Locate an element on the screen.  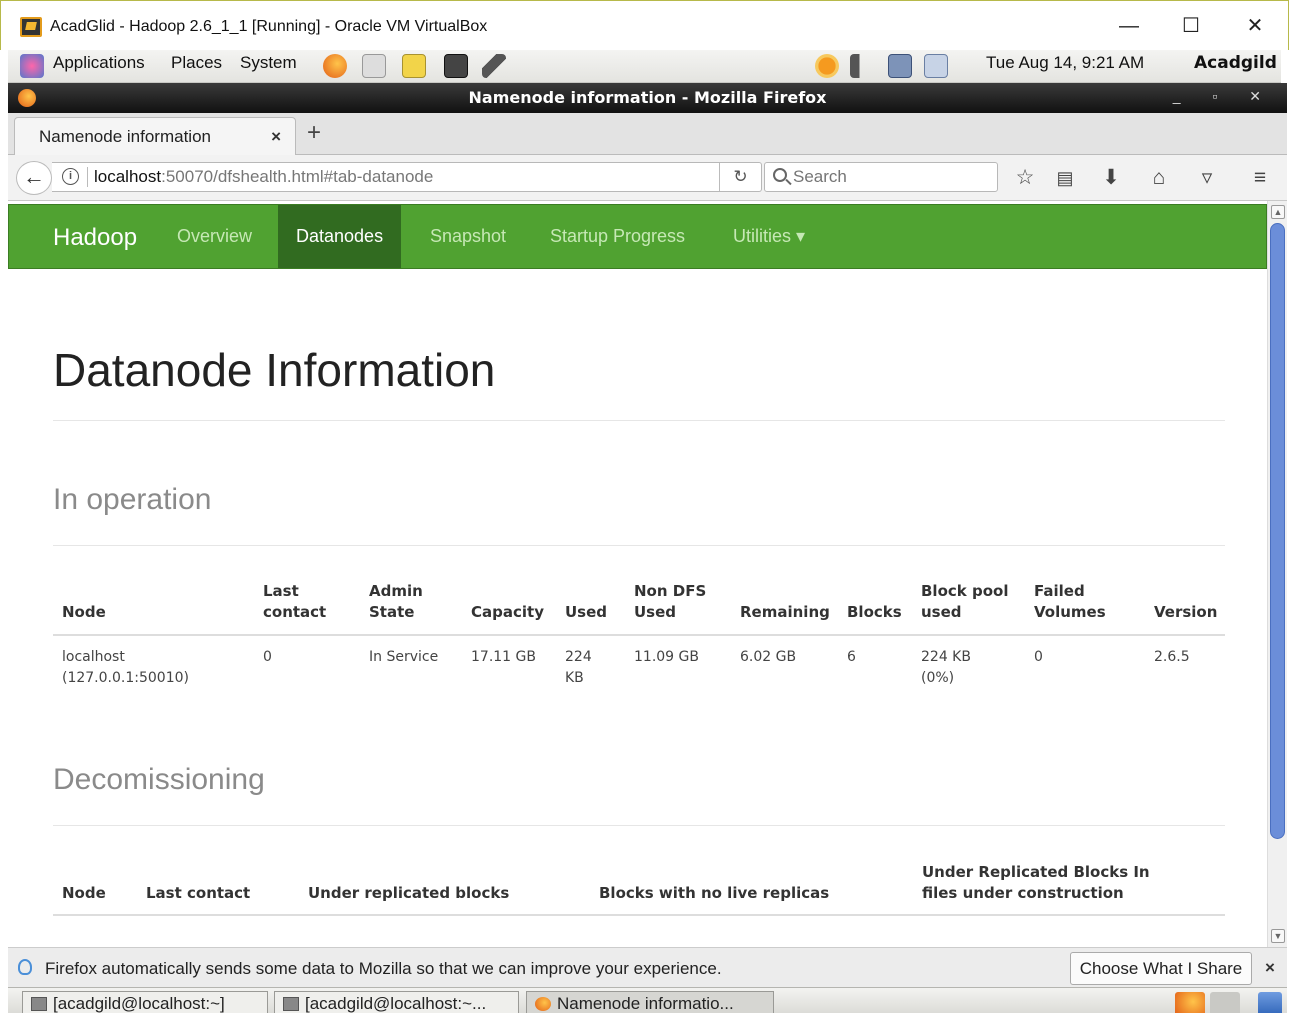
firefox-window-controls: _ ▫ ✕ is located at coordinates (1224, 96).